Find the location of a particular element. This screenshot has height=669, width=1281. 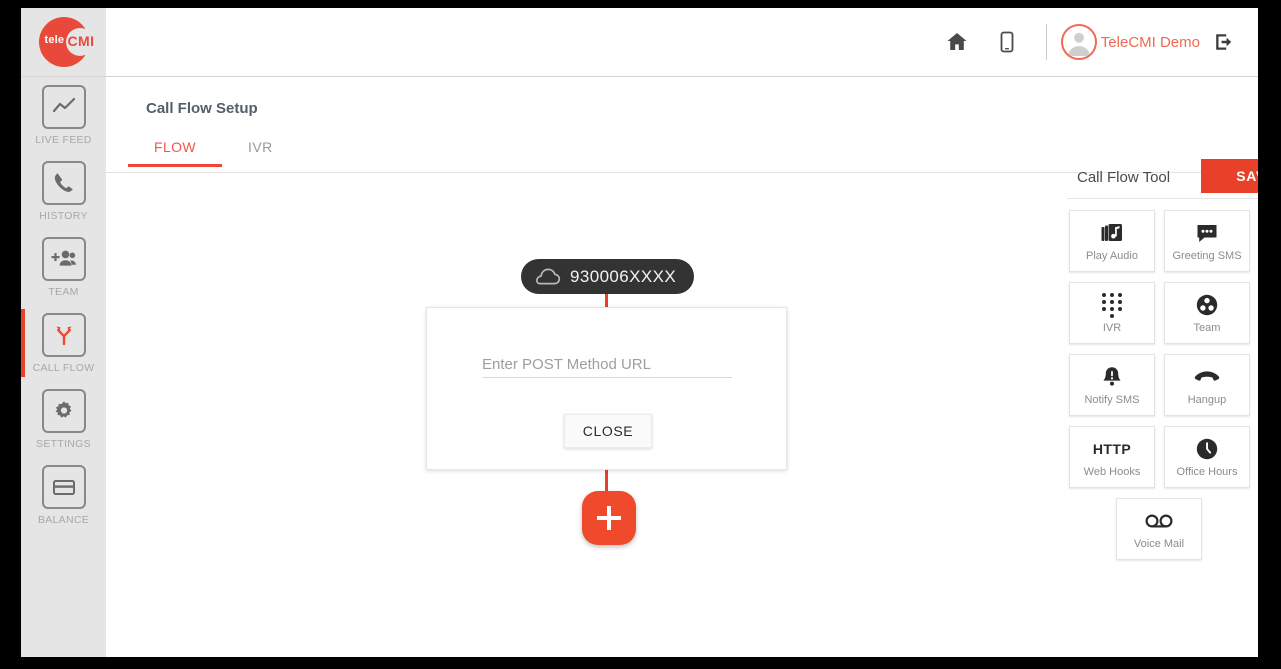

tool-panel-header: Call Flow Tool SAVE is located at coordinates (1156, 178).